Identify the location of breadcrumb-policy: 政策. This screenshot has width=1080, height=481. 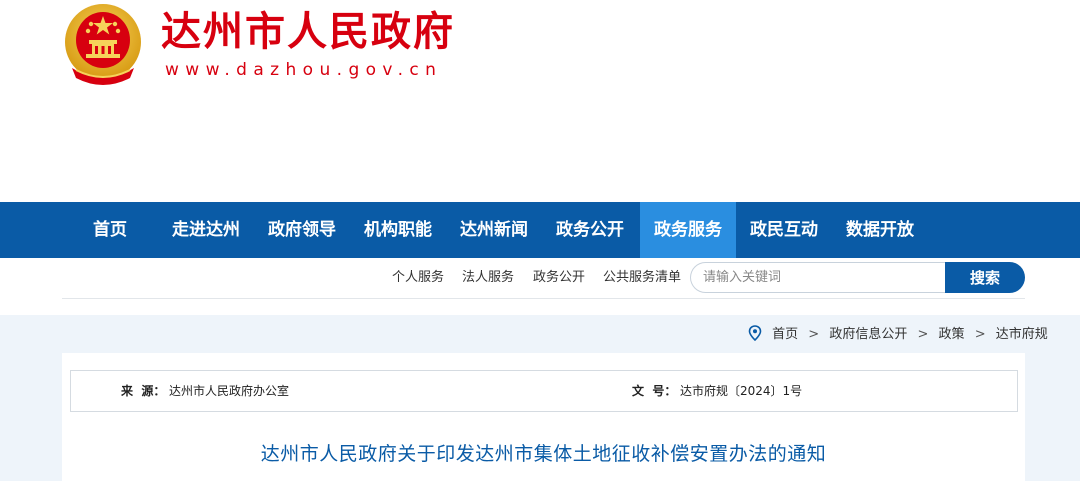
(952, 334).